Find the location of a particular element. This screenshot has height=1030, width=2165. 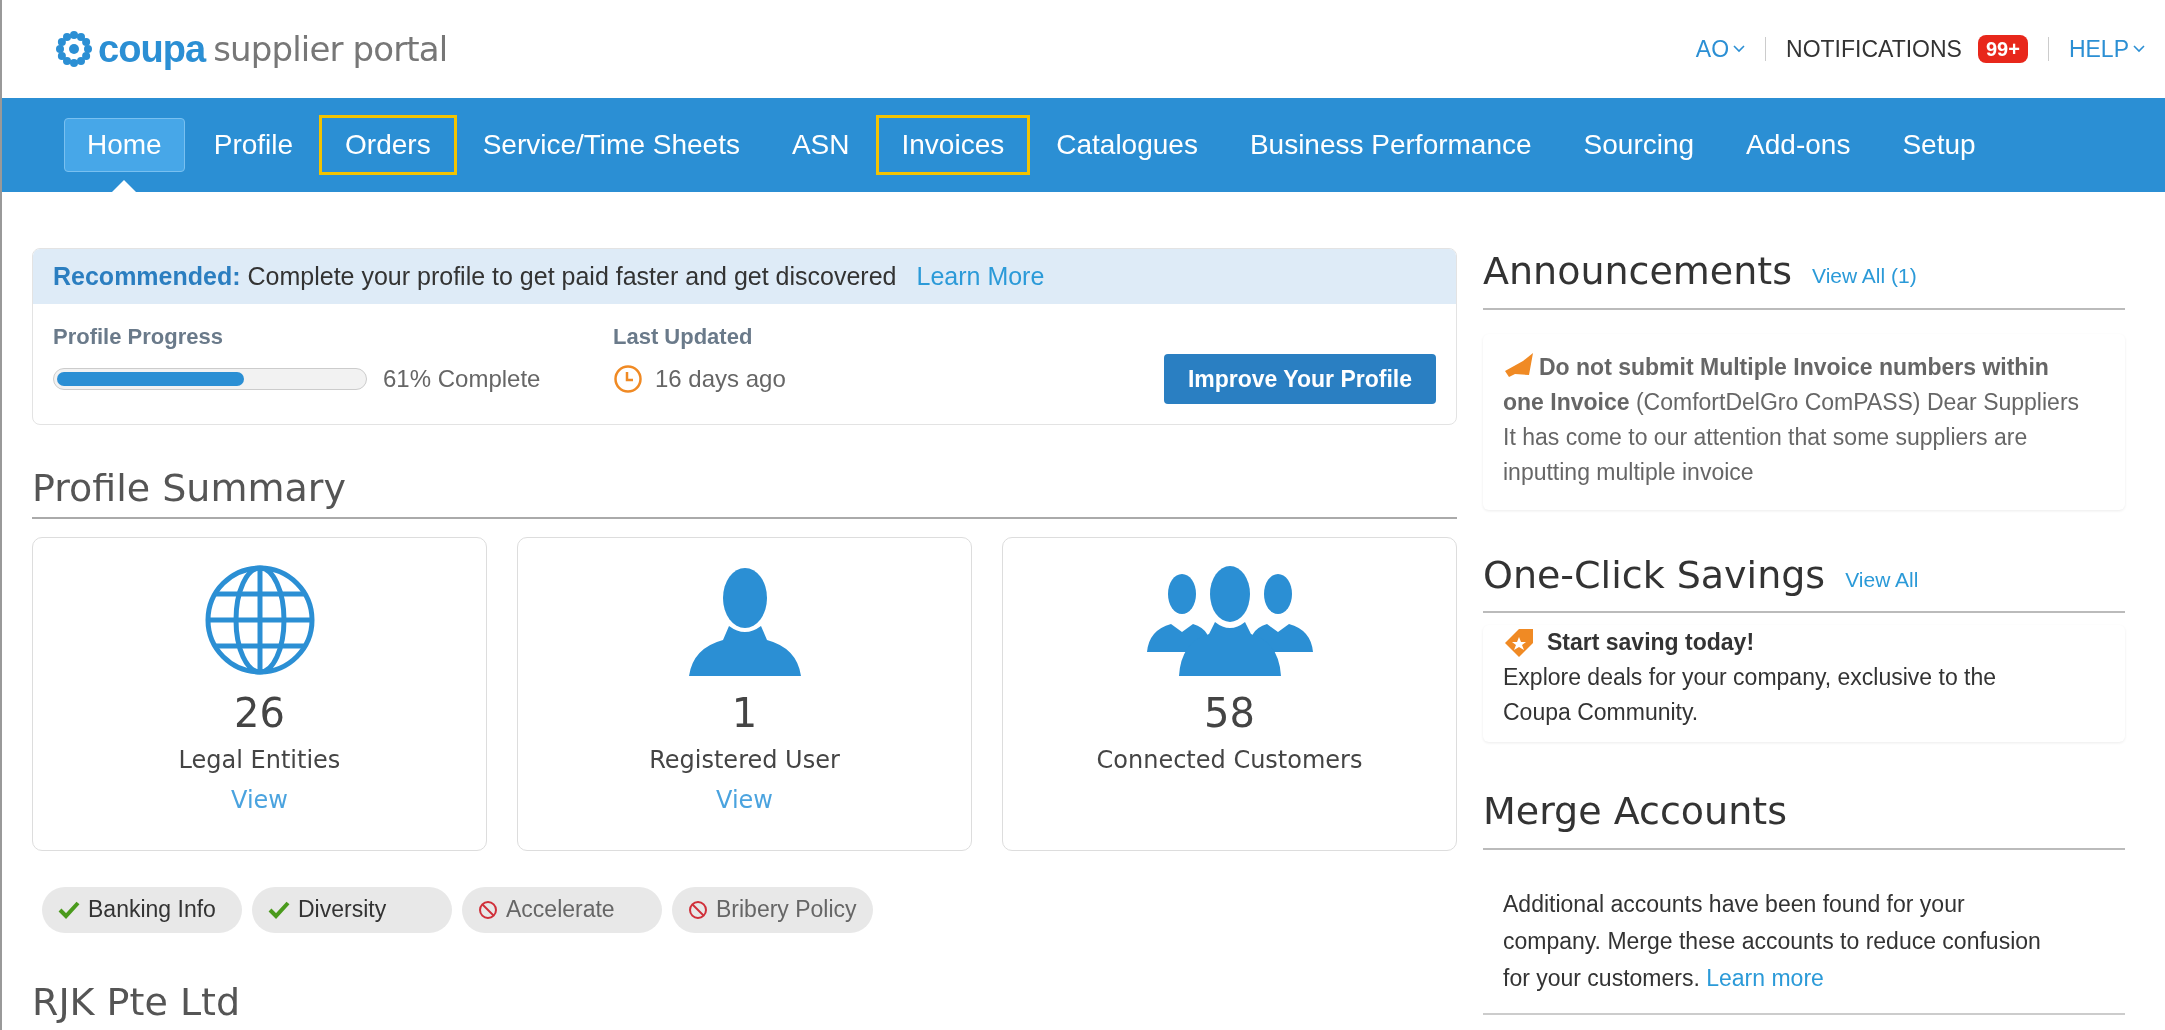

logo-wordmark: coupa is located at coordinates (152, 49).